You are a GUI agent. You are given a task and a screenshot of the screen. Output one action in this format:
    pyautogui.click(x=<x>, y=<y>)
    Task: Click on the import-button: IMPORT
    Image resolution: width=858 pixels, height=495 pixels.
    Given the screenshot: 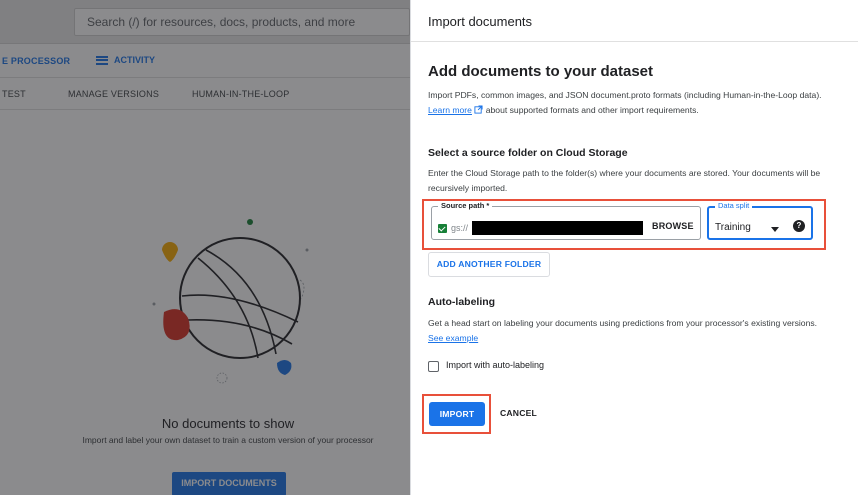 What is the action you would take?
    pyautogui.click(x=457, y=414)
    